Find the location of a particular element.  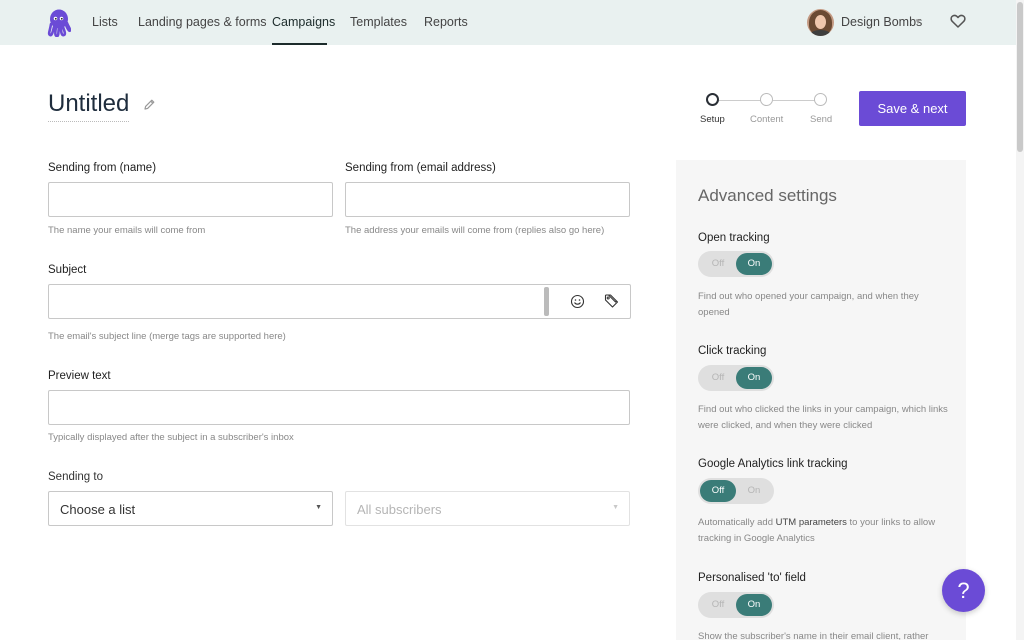

click-tracking-toggle: Off On is located at coordinates (736, 378).